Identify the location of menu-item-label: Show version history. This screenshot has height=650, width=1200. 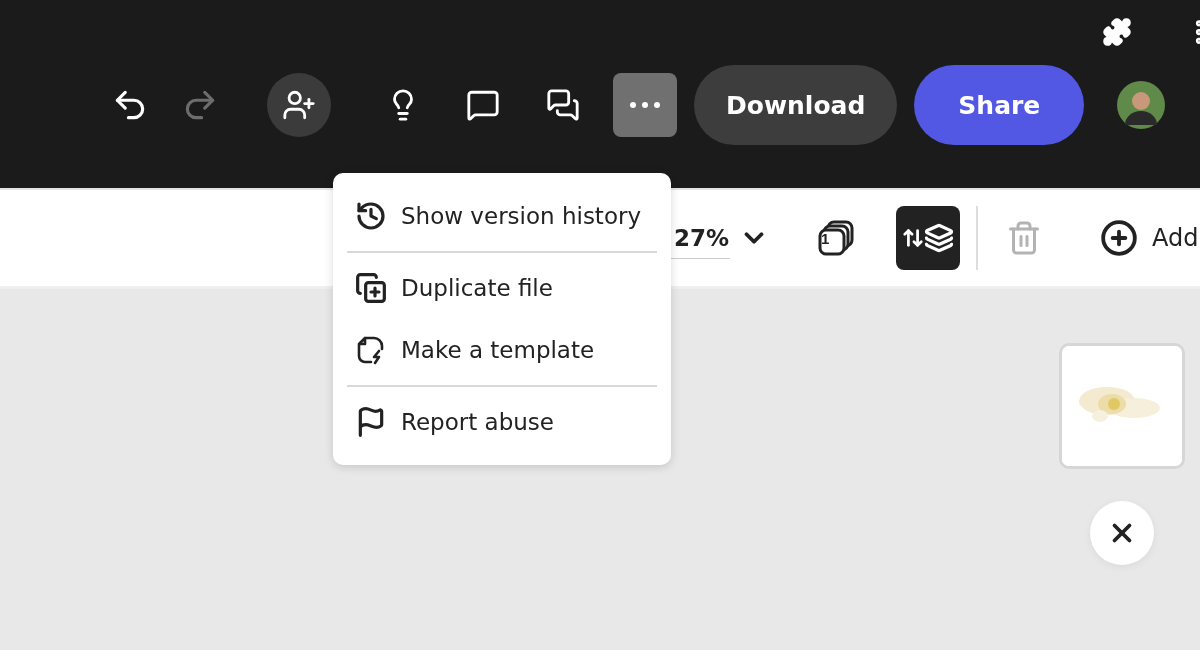
(521, 216).